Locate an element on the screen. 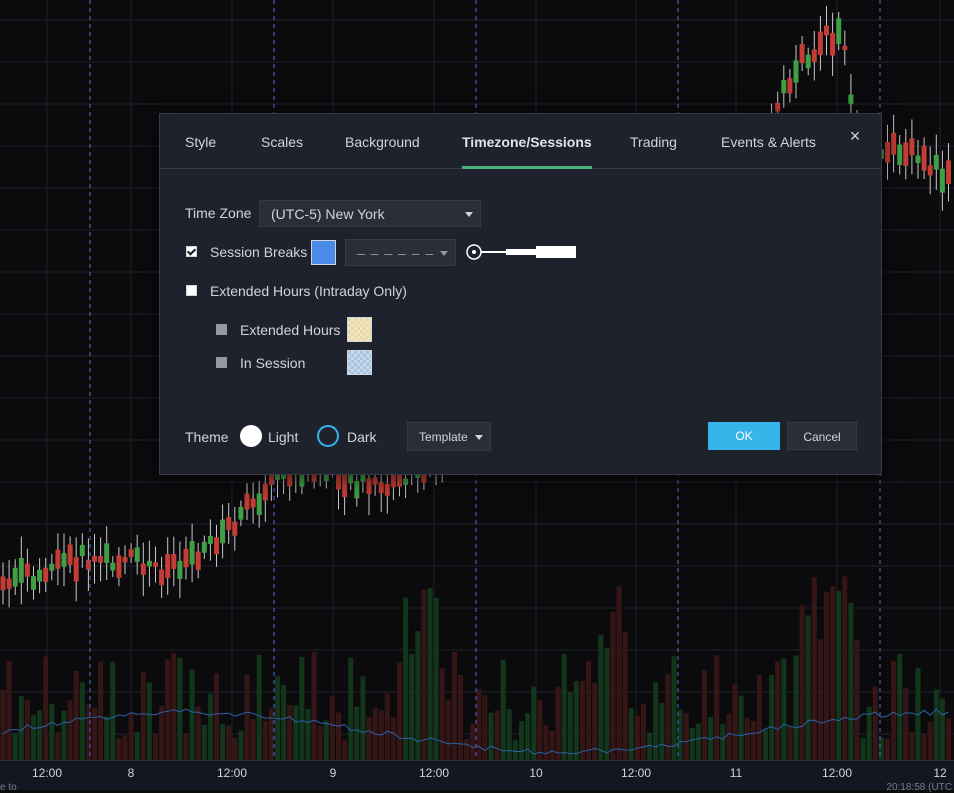 This screenshot has height=793, width=954. in-session-color-swatch is located at coordinates (359, 362).